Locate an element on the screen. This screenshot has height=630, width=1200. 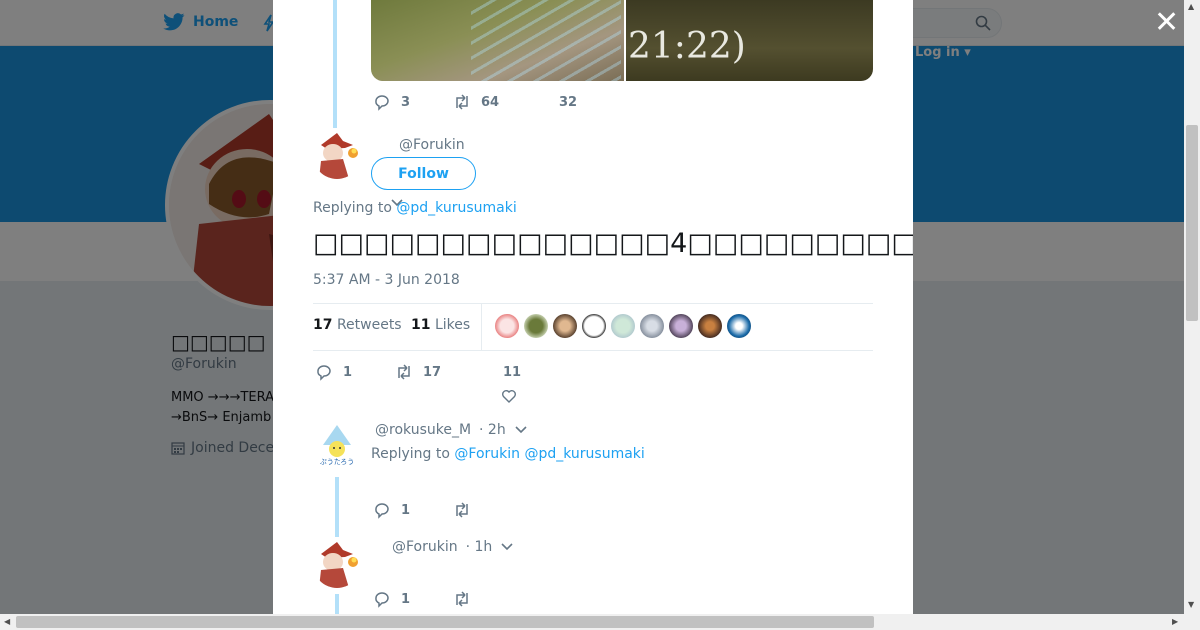
horizontal-scrollbar: ◀ ▶ is located at coordinates (600, 622).